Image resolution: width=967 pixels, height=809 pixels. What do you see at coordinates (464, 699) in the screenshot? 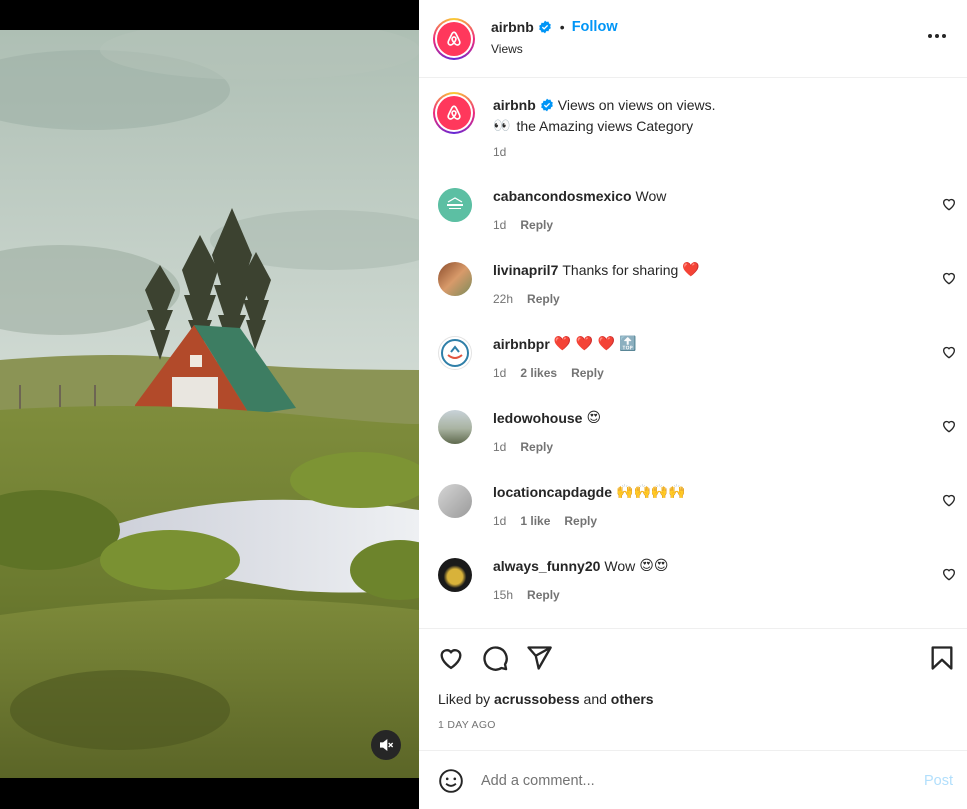
I see `liked-by-prefix: Liked by` at bounding box center [464, 699].